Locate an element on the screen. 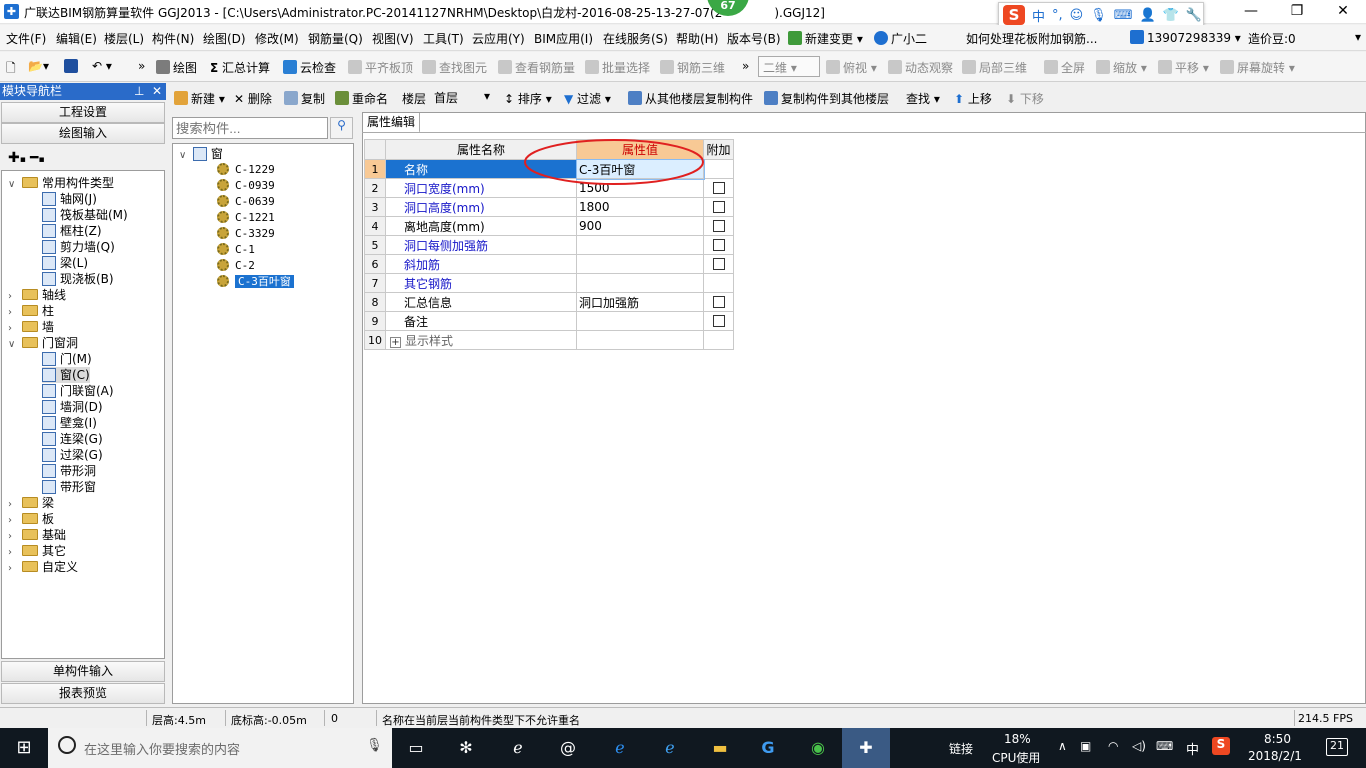 Image resolution: width=1366 pixels, height=768 pixels. property-name: 备注 is located at coordinates (481, 321).